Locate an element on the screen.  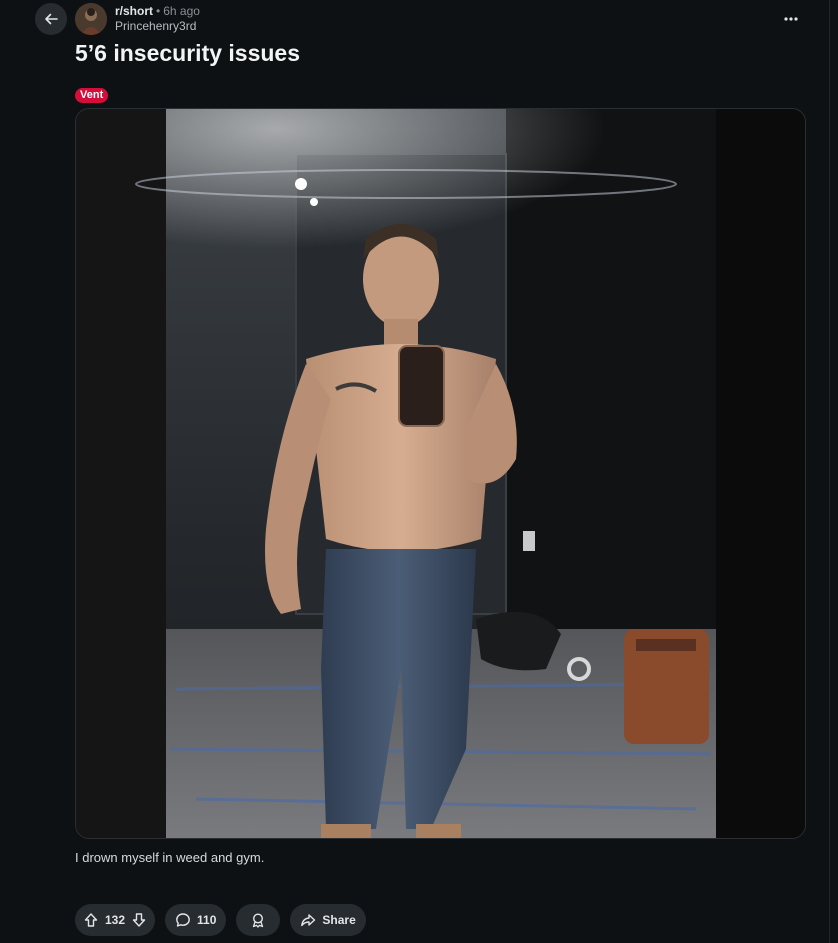
subreddit-avatar is located at coordinates (91, 19).